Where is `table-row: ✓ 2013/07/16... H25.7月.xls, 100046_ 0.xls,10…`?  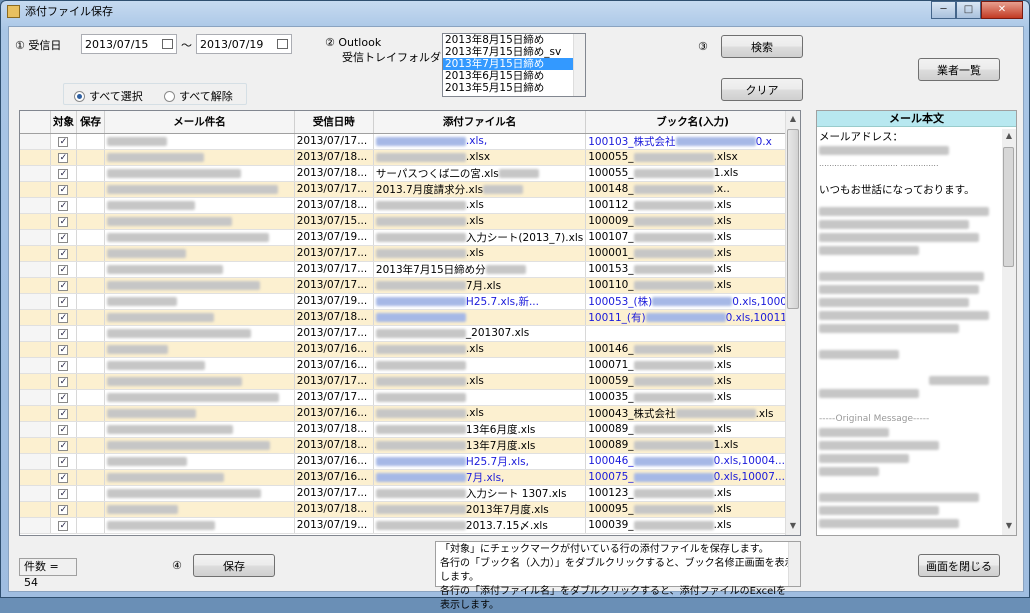
table-row: ✓ 2013/07/16... H25.7月.xls, 100046_ 0.xls,10… is located at coordinates (410, 461).